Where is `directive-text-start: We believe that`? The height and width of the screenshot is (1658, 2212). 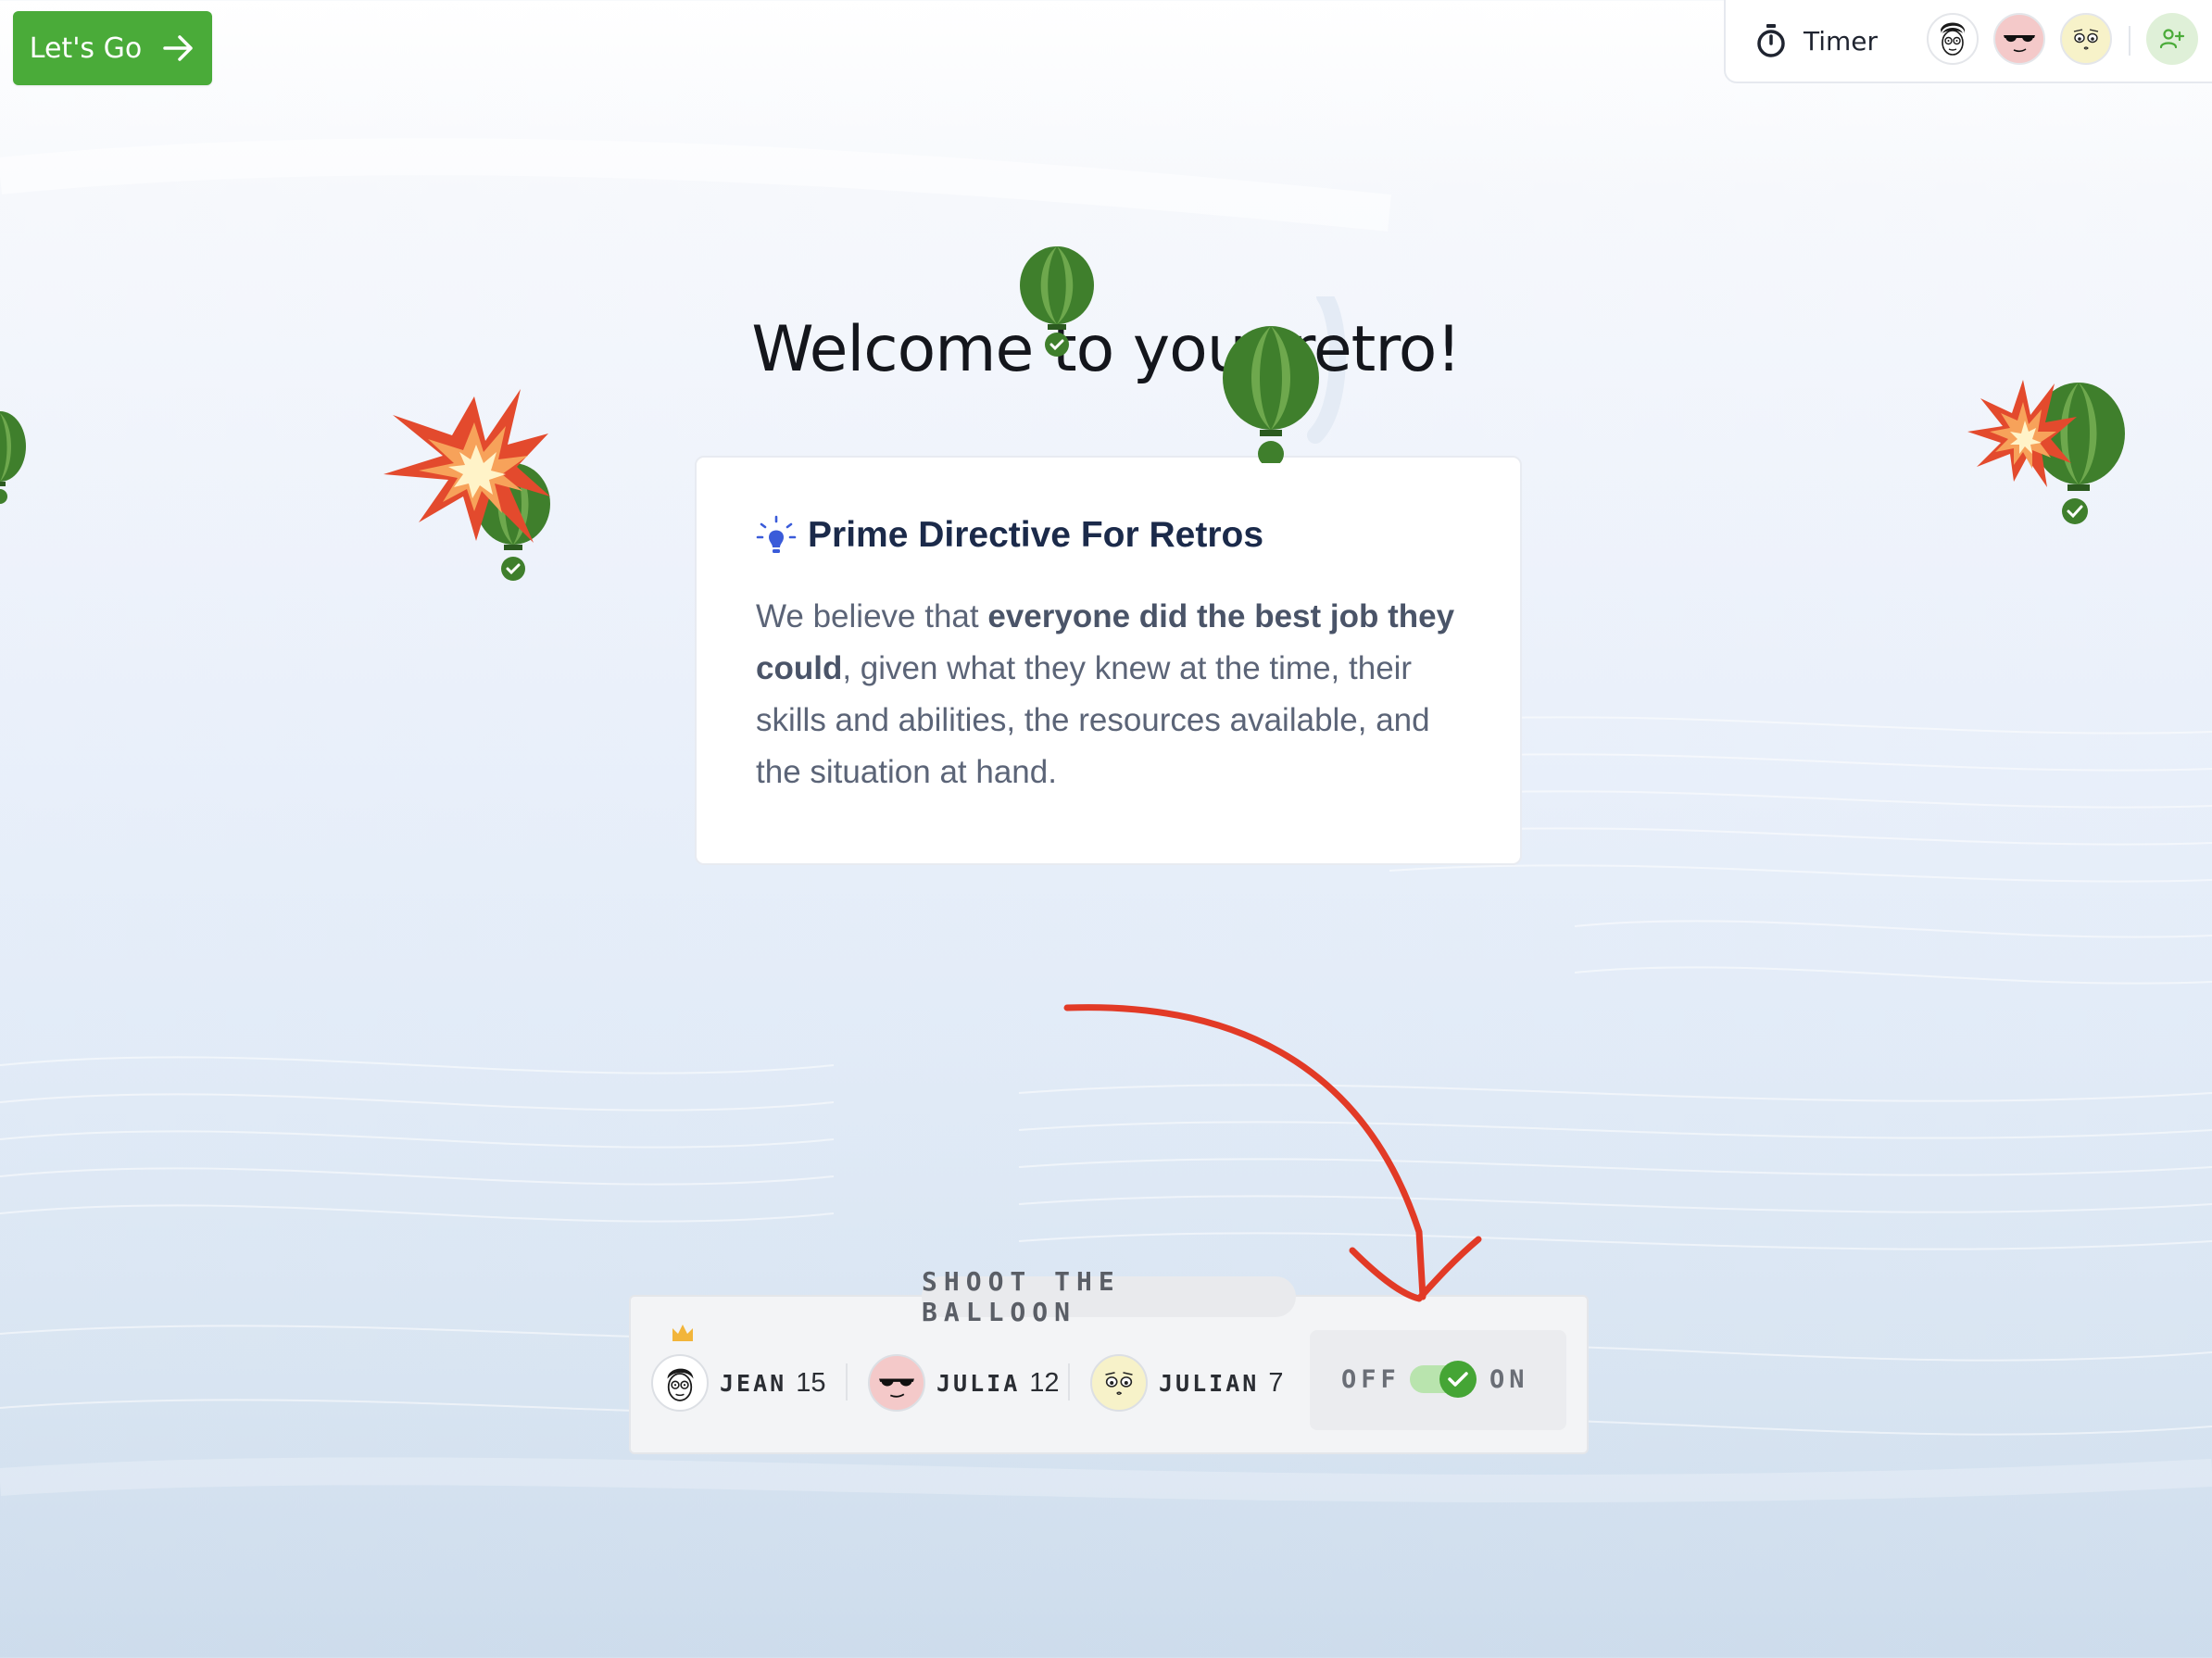
directive-text-start: We believe that is located at coordinates (872, 616).